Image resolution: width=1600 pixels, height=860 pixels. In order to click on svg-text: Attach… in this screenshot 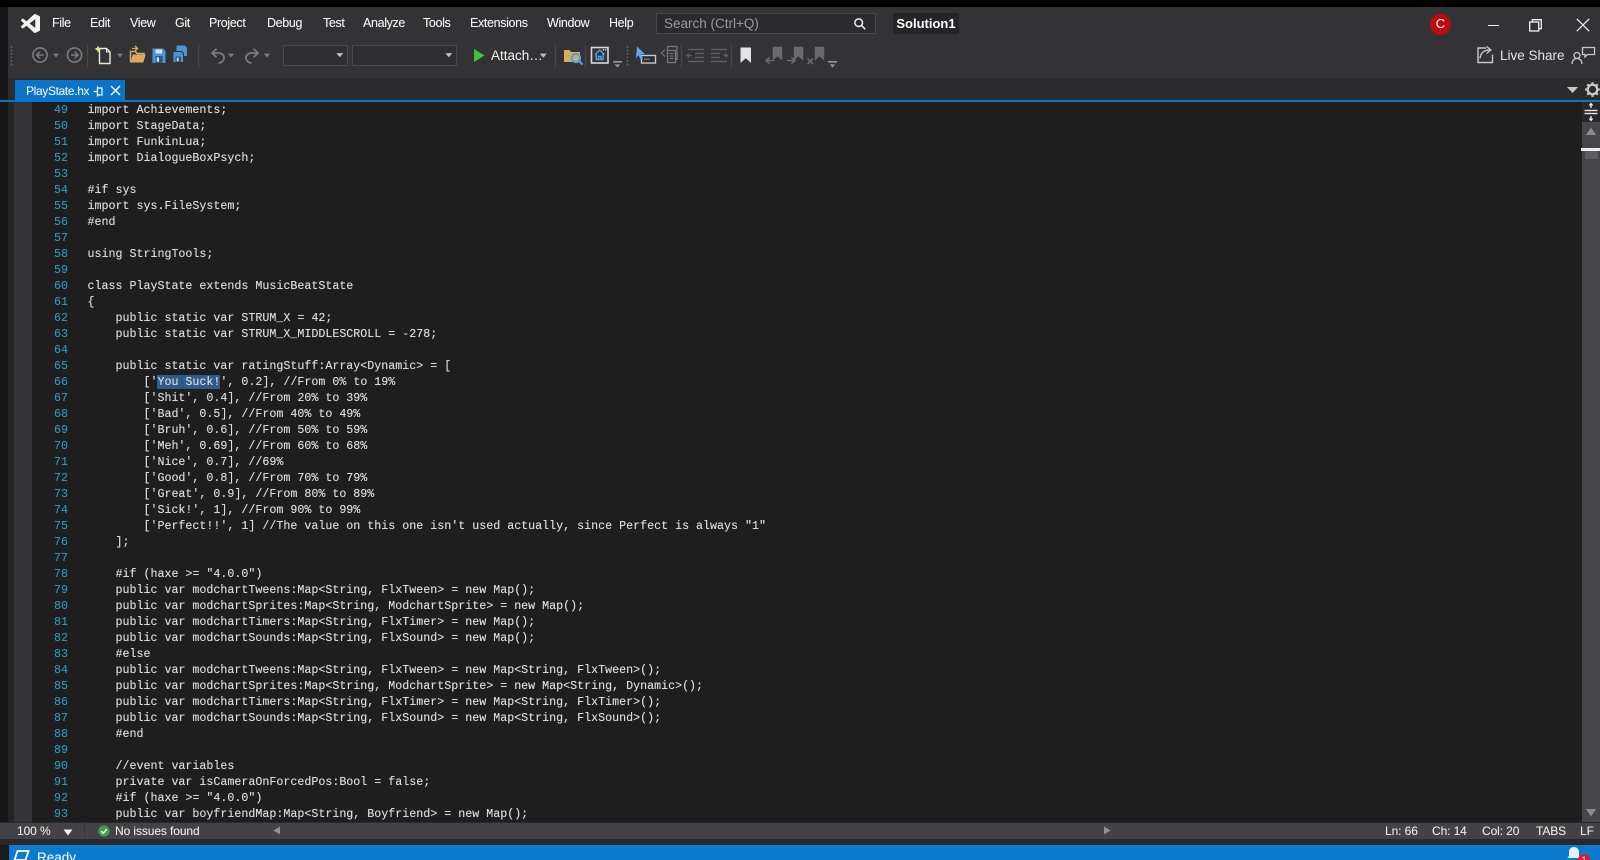, I will do `click(517, 55)`.